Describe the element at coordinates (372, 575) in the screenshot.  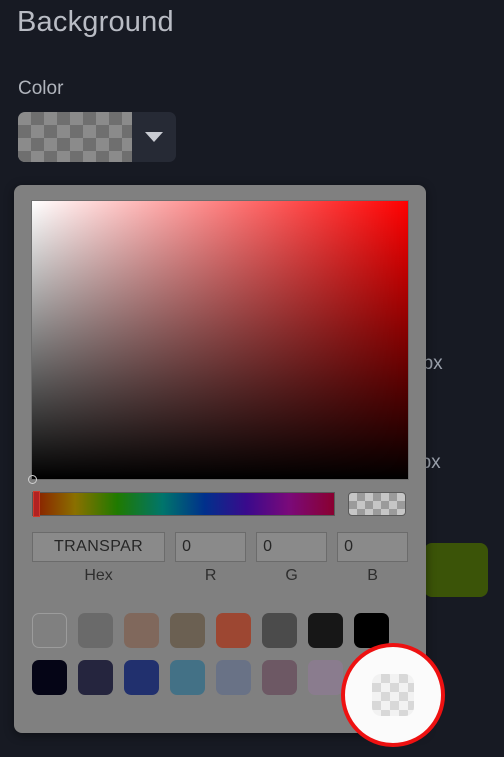
I see `blue-field-caption: B` at that location.